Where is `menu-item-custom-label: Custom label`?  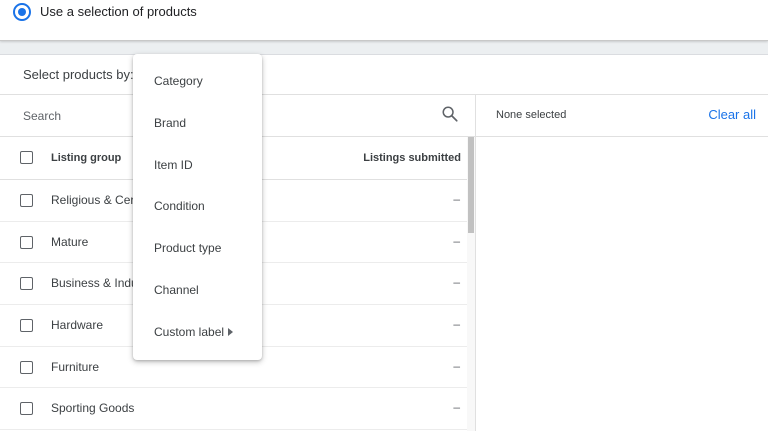
menu-item-custom-label: Custom label is located at coordinates (197, 332).